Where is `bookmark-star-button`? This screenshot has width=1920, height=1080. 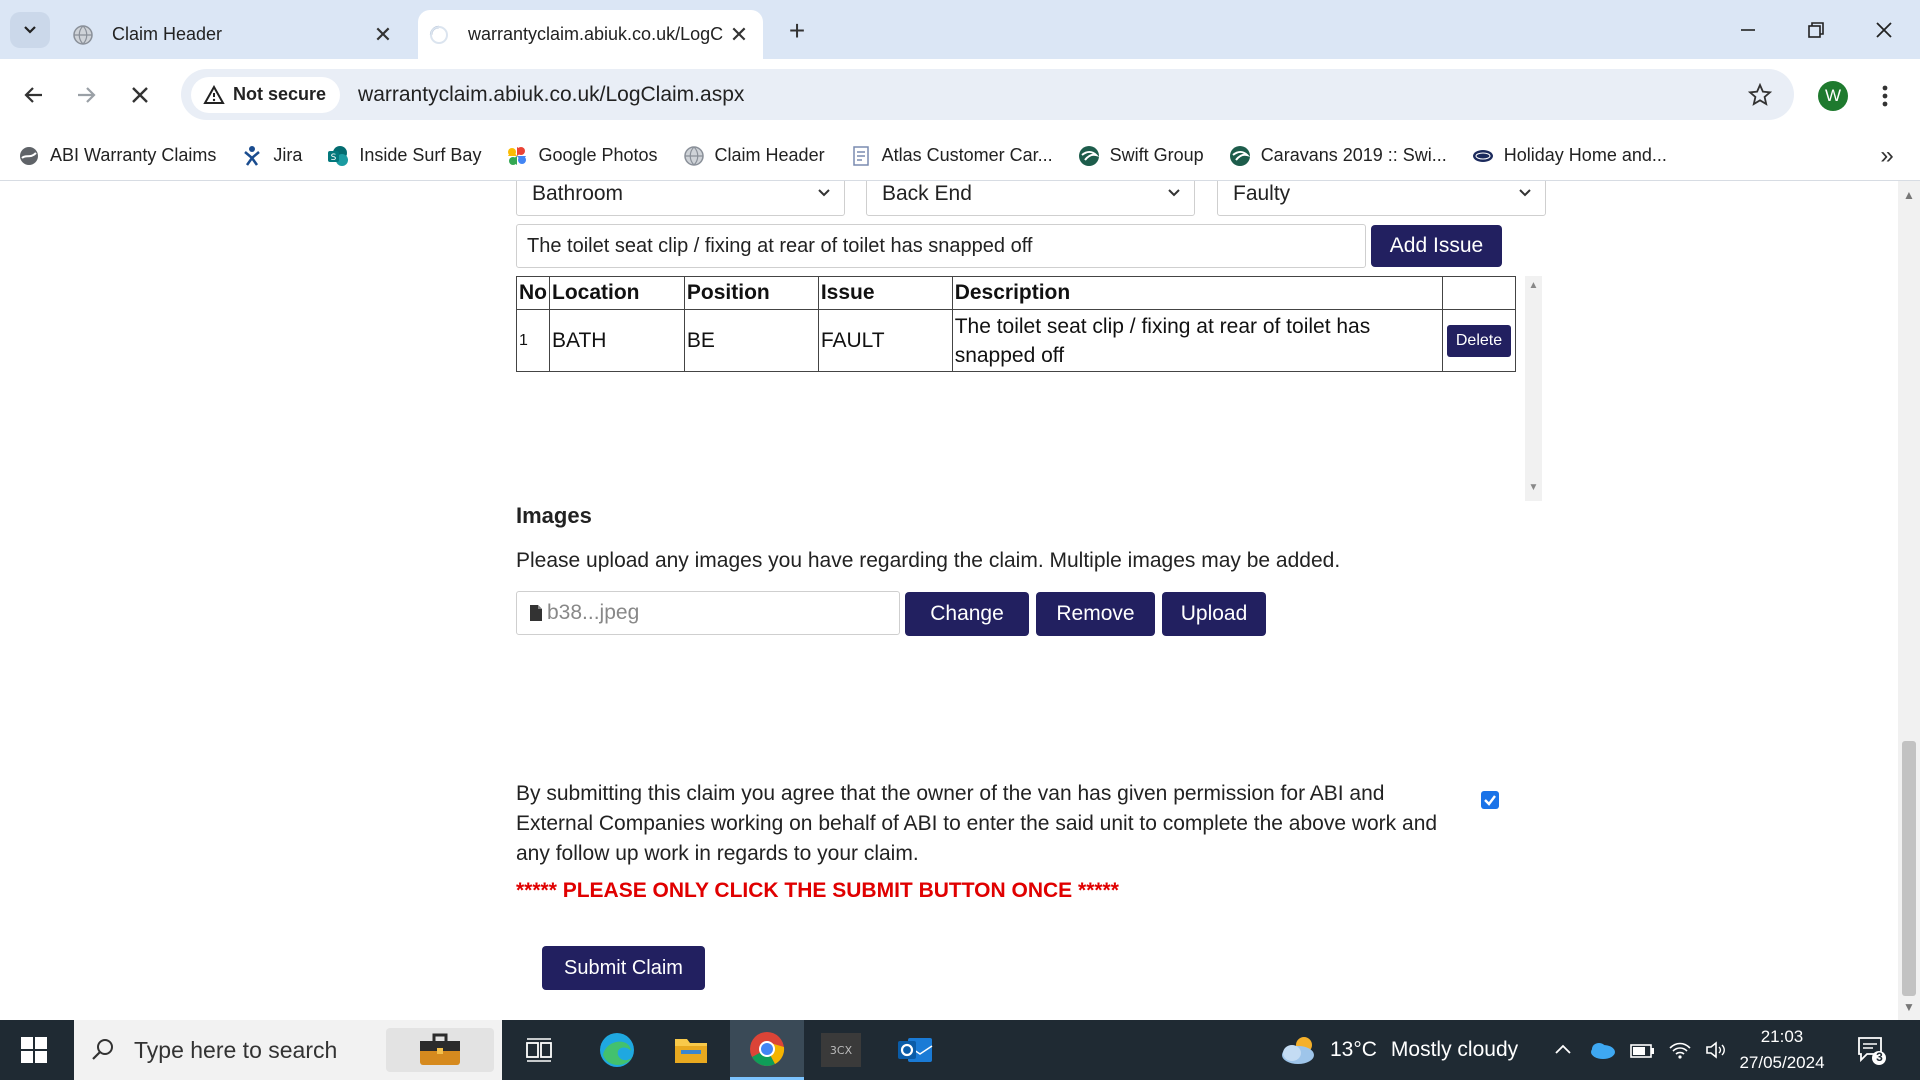
bookmark-star-button is located at coordinates (1760, 95).